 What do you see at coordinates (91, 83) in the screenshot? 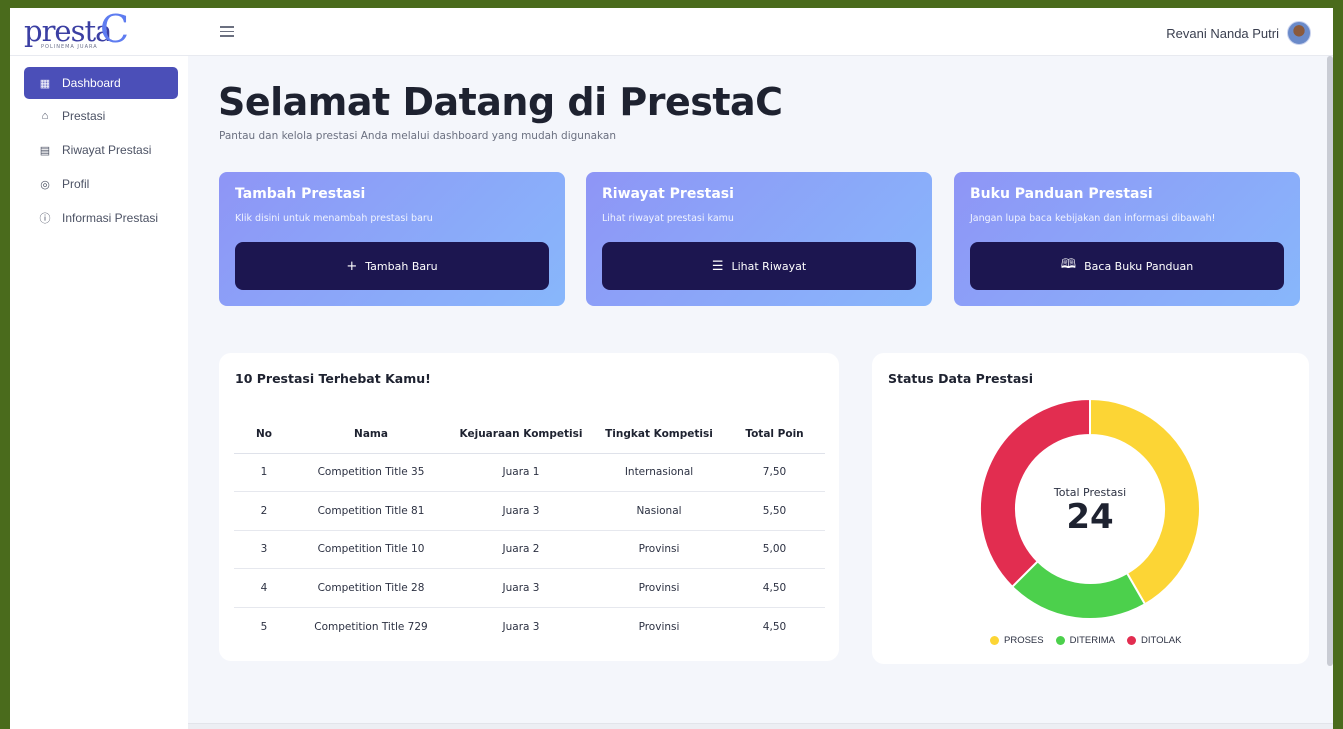
I see `sidebar-item-label: Dashboard` at bounding box center [91, 83].